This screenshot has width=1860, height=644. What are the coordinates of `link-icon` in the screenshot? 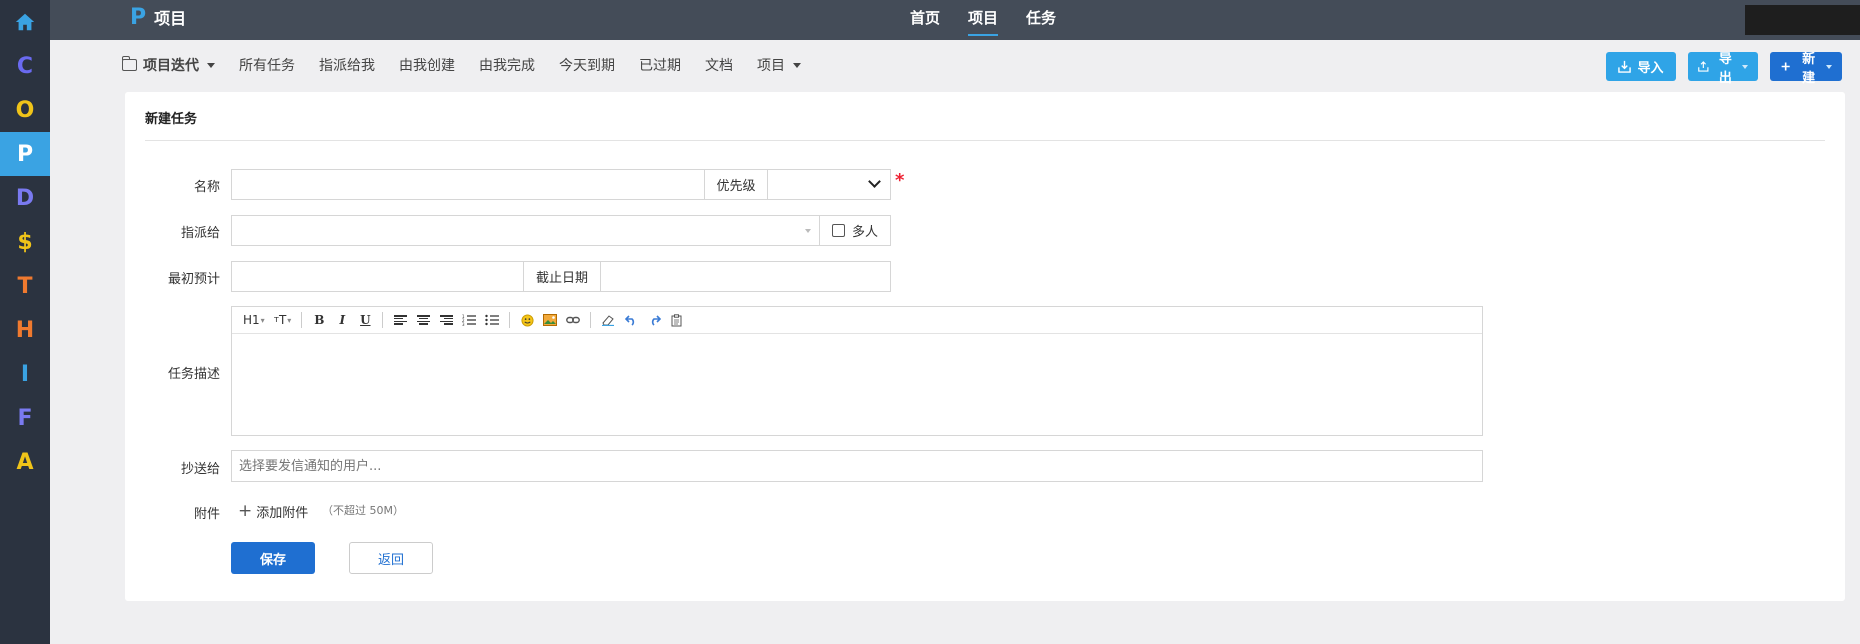 It's located at (573, 320).